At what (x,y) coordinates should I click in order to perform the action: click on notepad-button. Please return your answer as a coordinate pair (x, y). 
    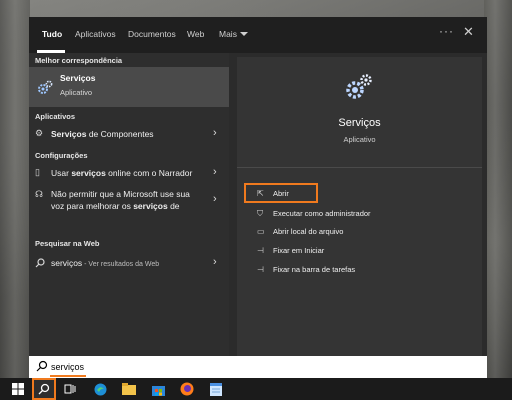
    Looking at the image, I should click on (216, 389).